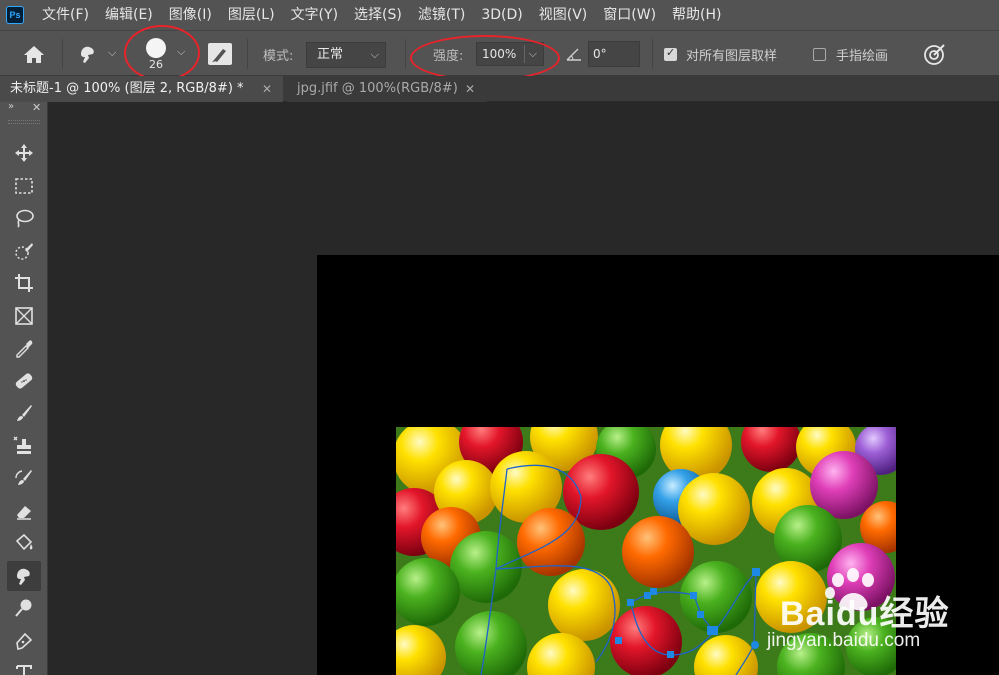 Image resolution: width=999 pixels, height=675 pixels. What do you see at coordinates (819, 54) in the screenshot?
I see `finger-painting-checkbox` at bounding box center [819, 54].